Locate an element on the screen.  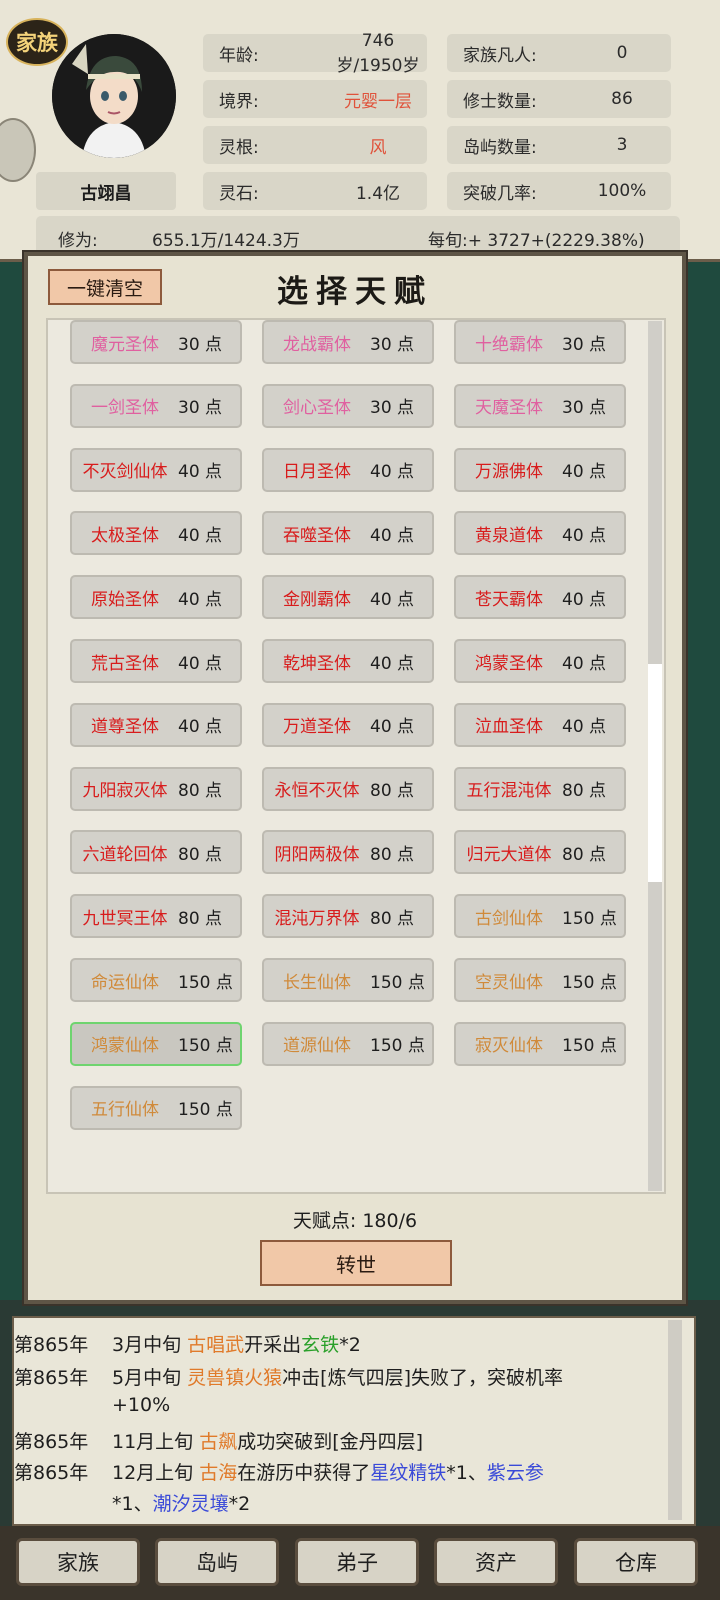
talent-option: 命运仙体 150 点 is located at coordinates (156, 980).